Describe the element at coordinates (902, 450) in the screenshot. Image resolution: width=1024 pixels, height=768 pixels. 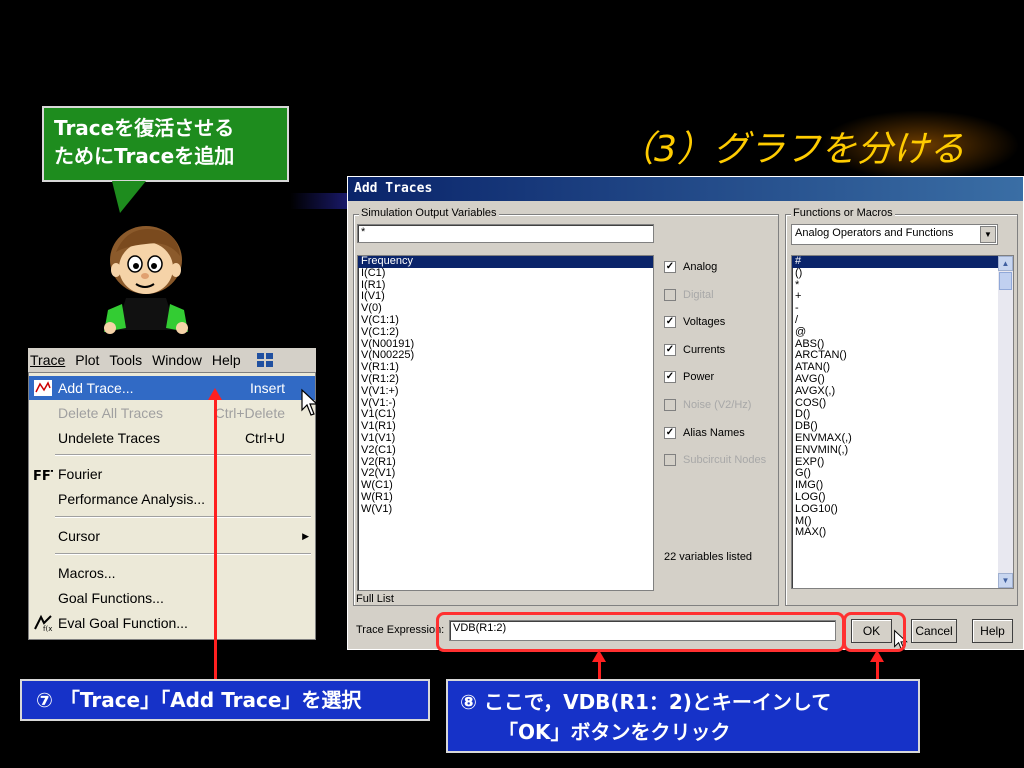
I see `function-item: ENVMIN(,)` at that location.